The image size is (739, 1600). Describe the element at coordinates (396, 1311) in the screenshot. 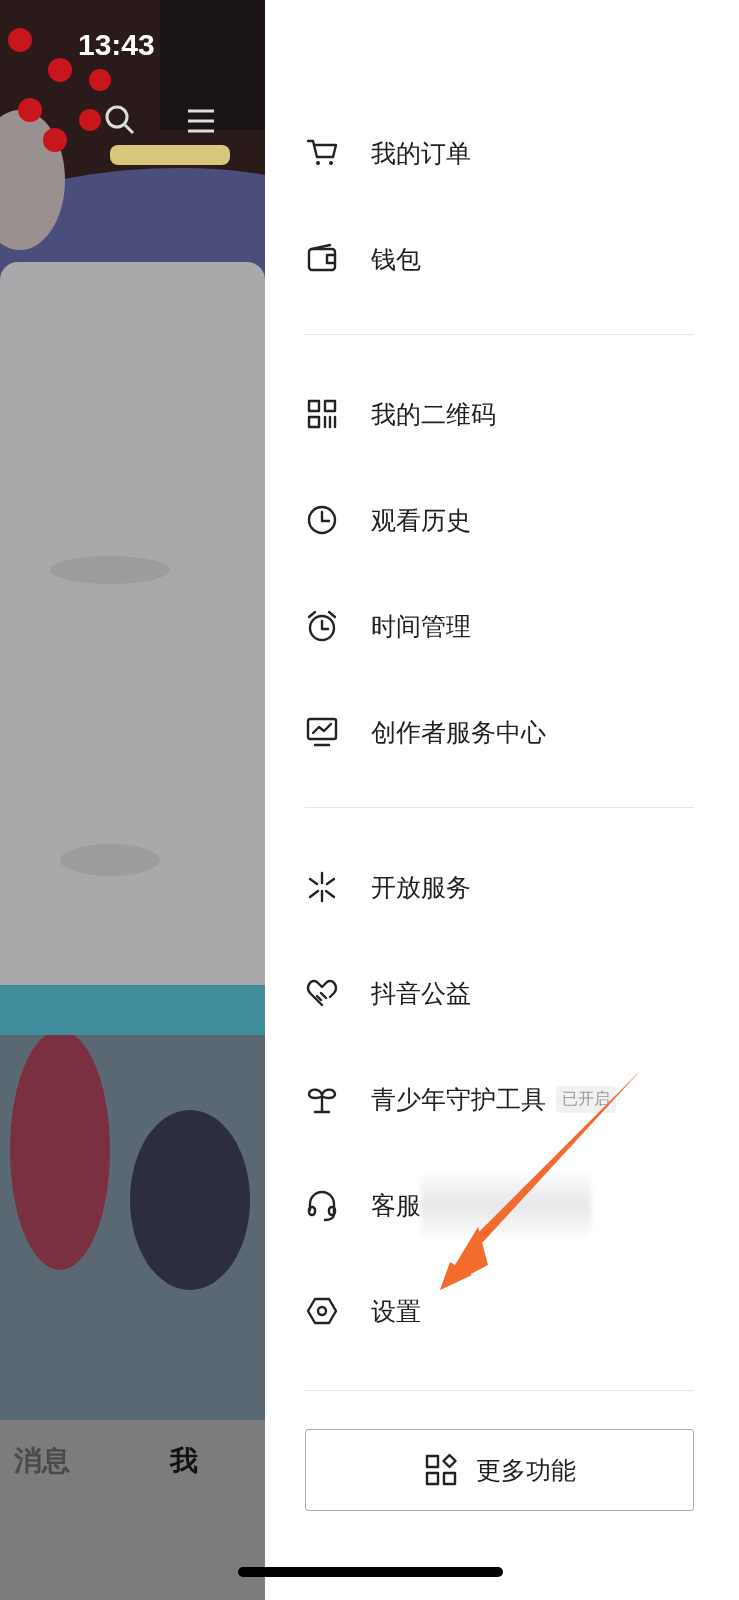

I see `menu-item: 设置` at that location.